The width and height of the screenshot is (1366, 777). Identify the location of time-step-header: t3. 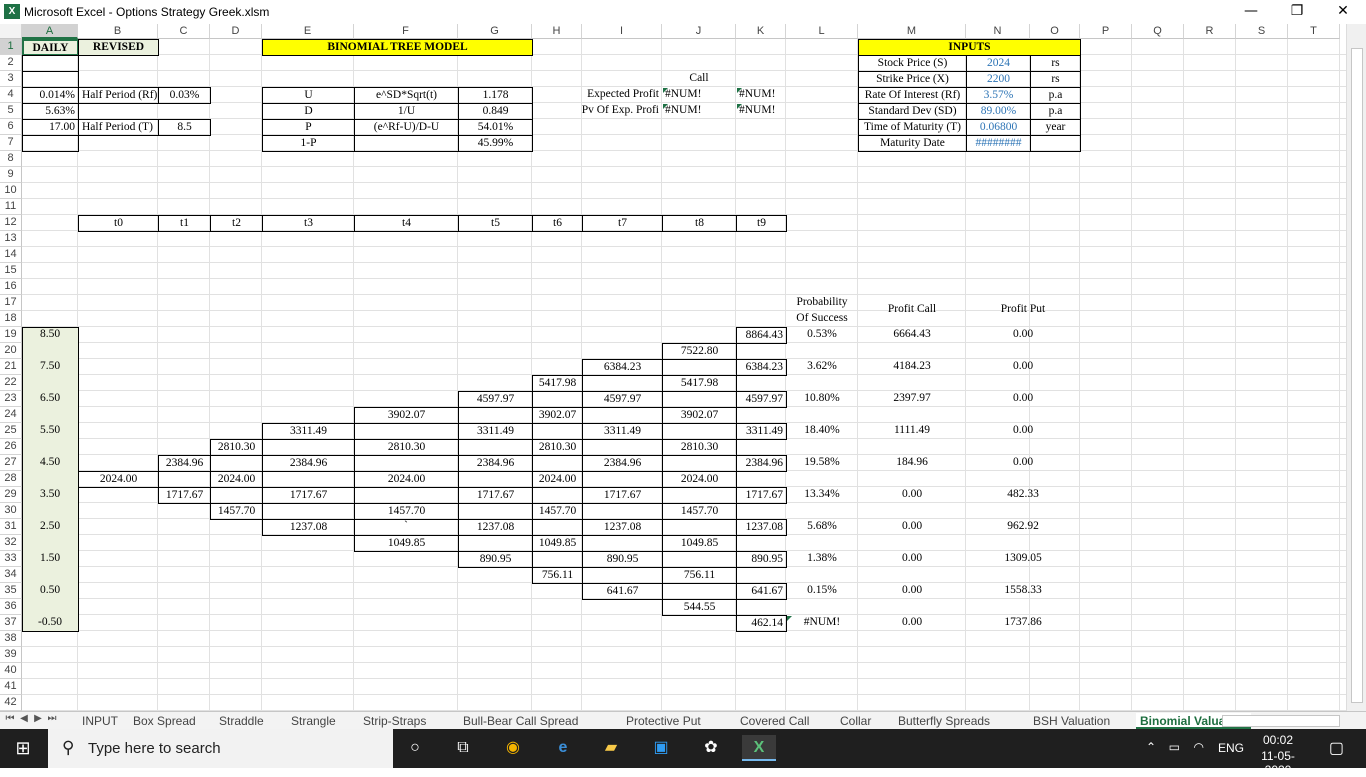
(308, 223).